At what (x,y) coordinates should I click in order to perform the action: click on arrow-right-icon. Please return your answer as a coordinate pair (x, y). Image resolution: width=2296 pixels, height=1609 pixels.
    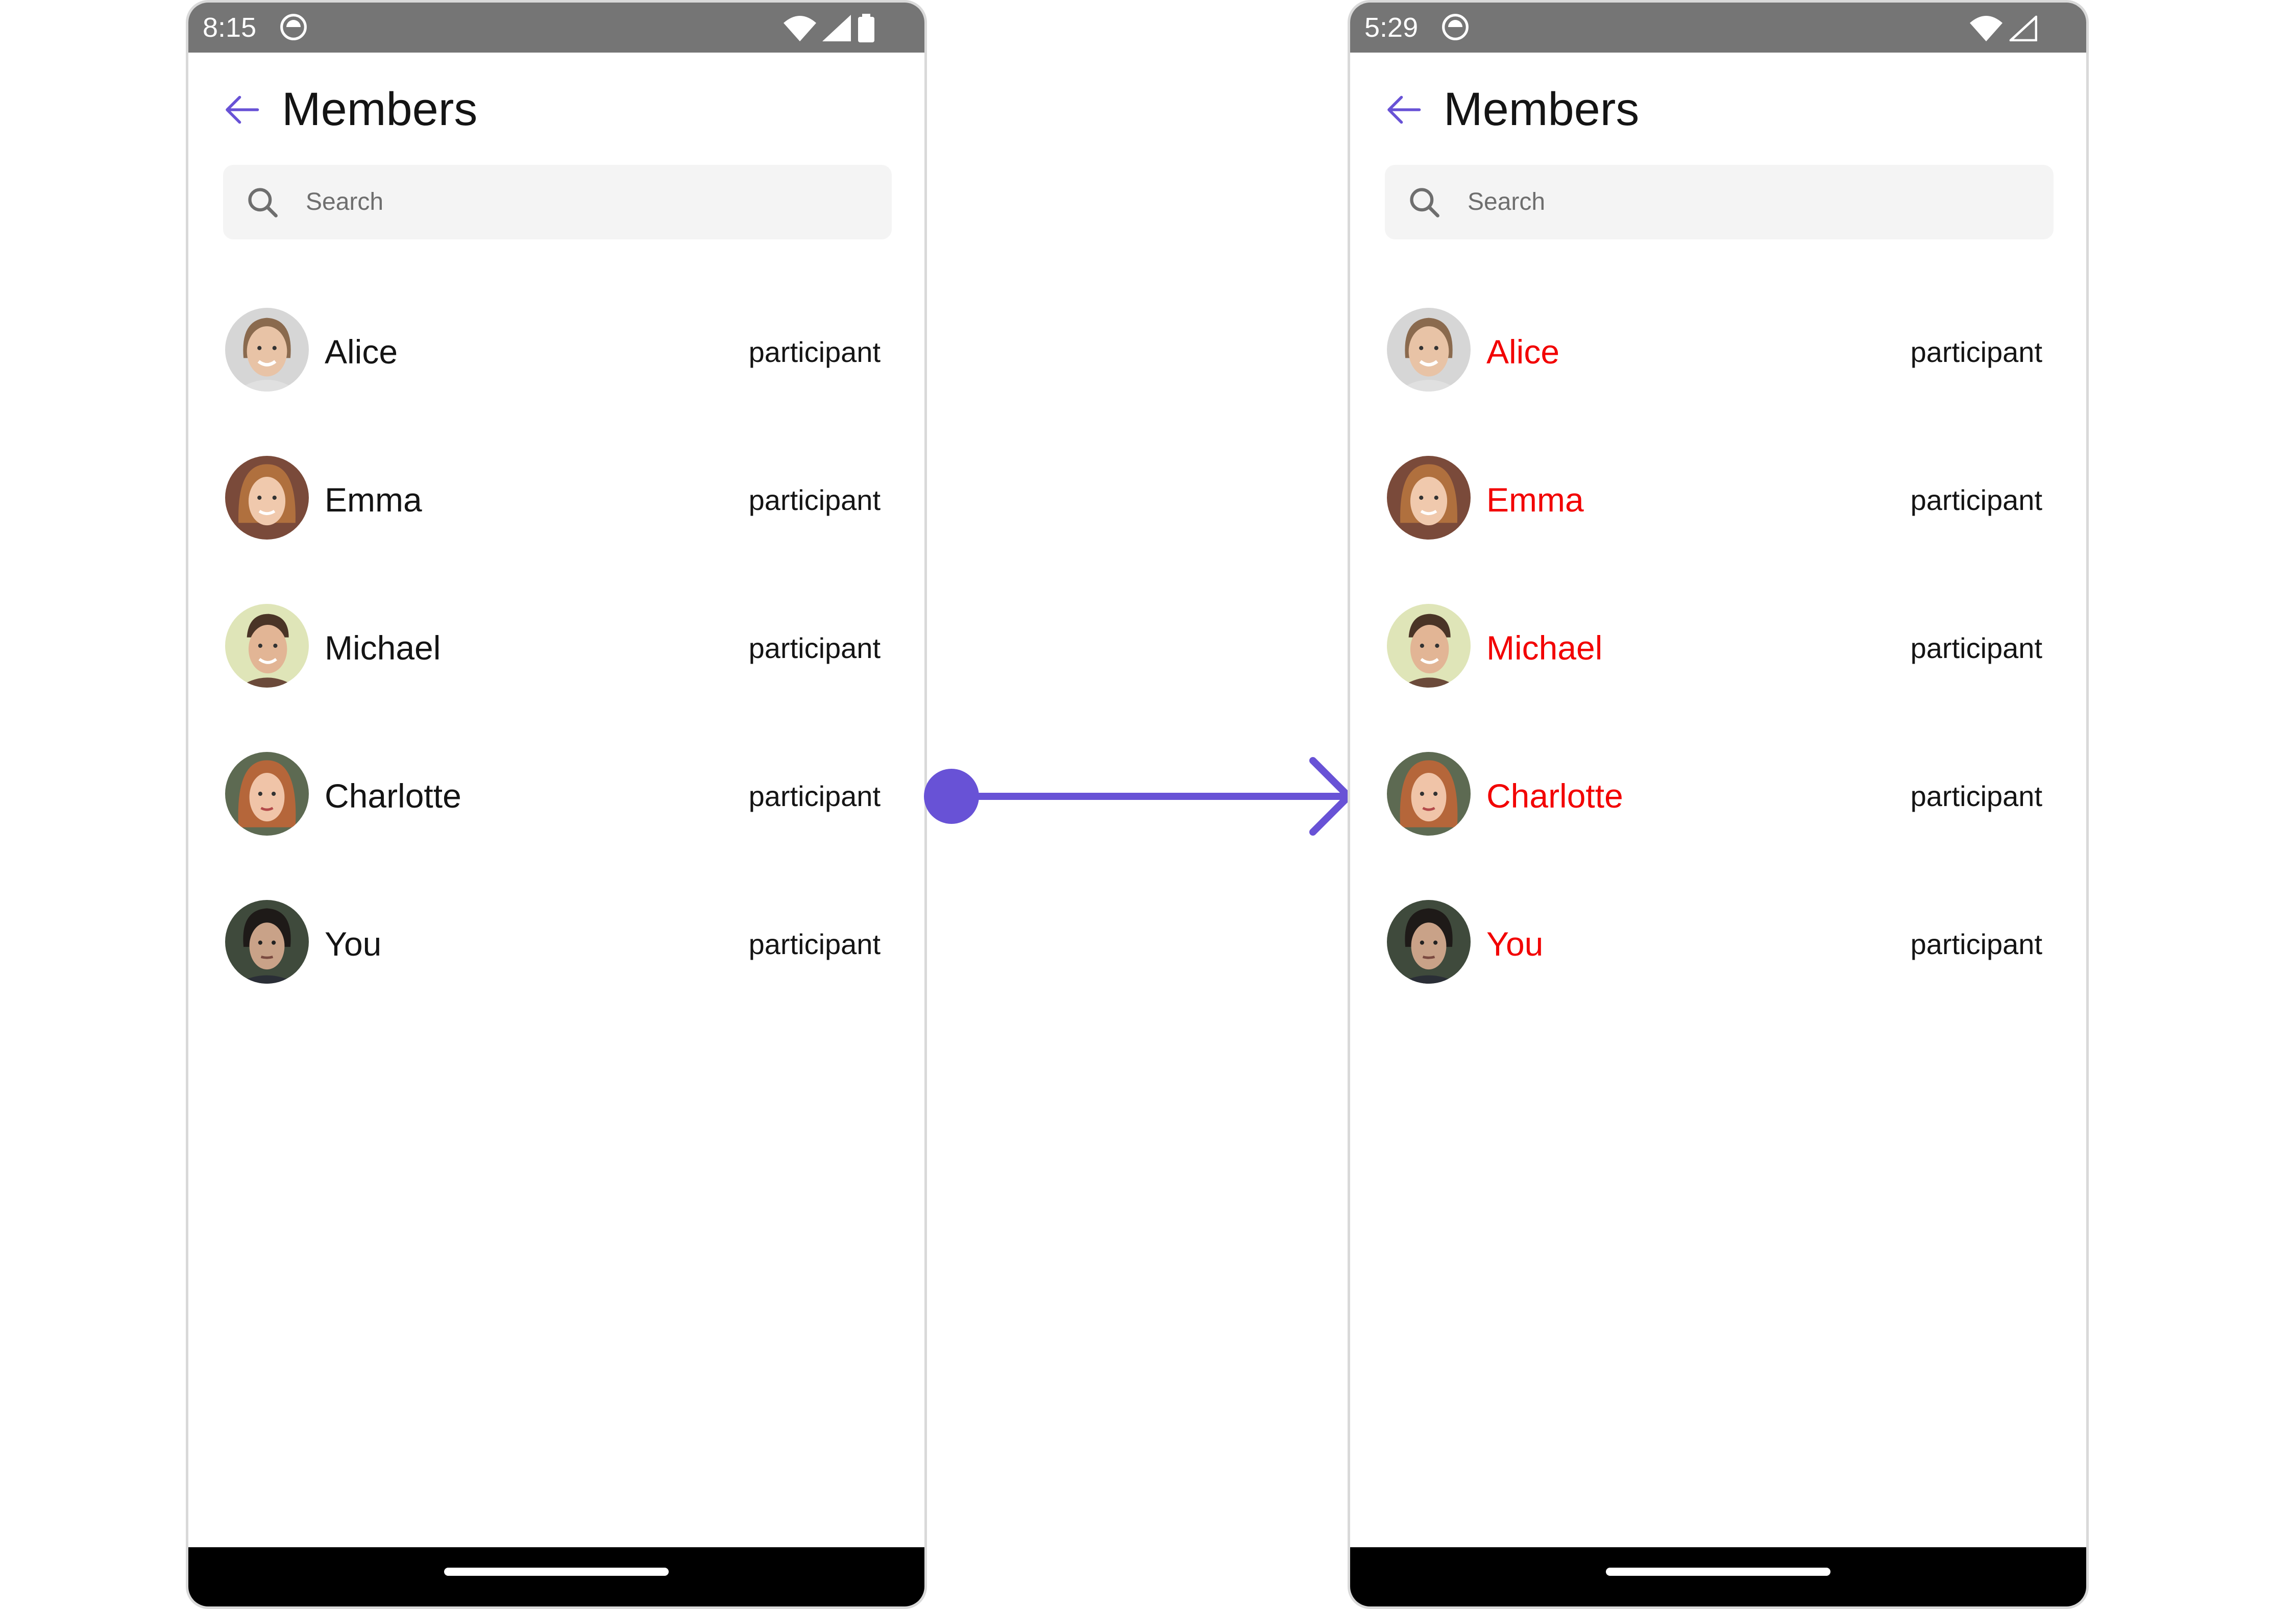
    Looking at the image, I should click on (1138, 796).